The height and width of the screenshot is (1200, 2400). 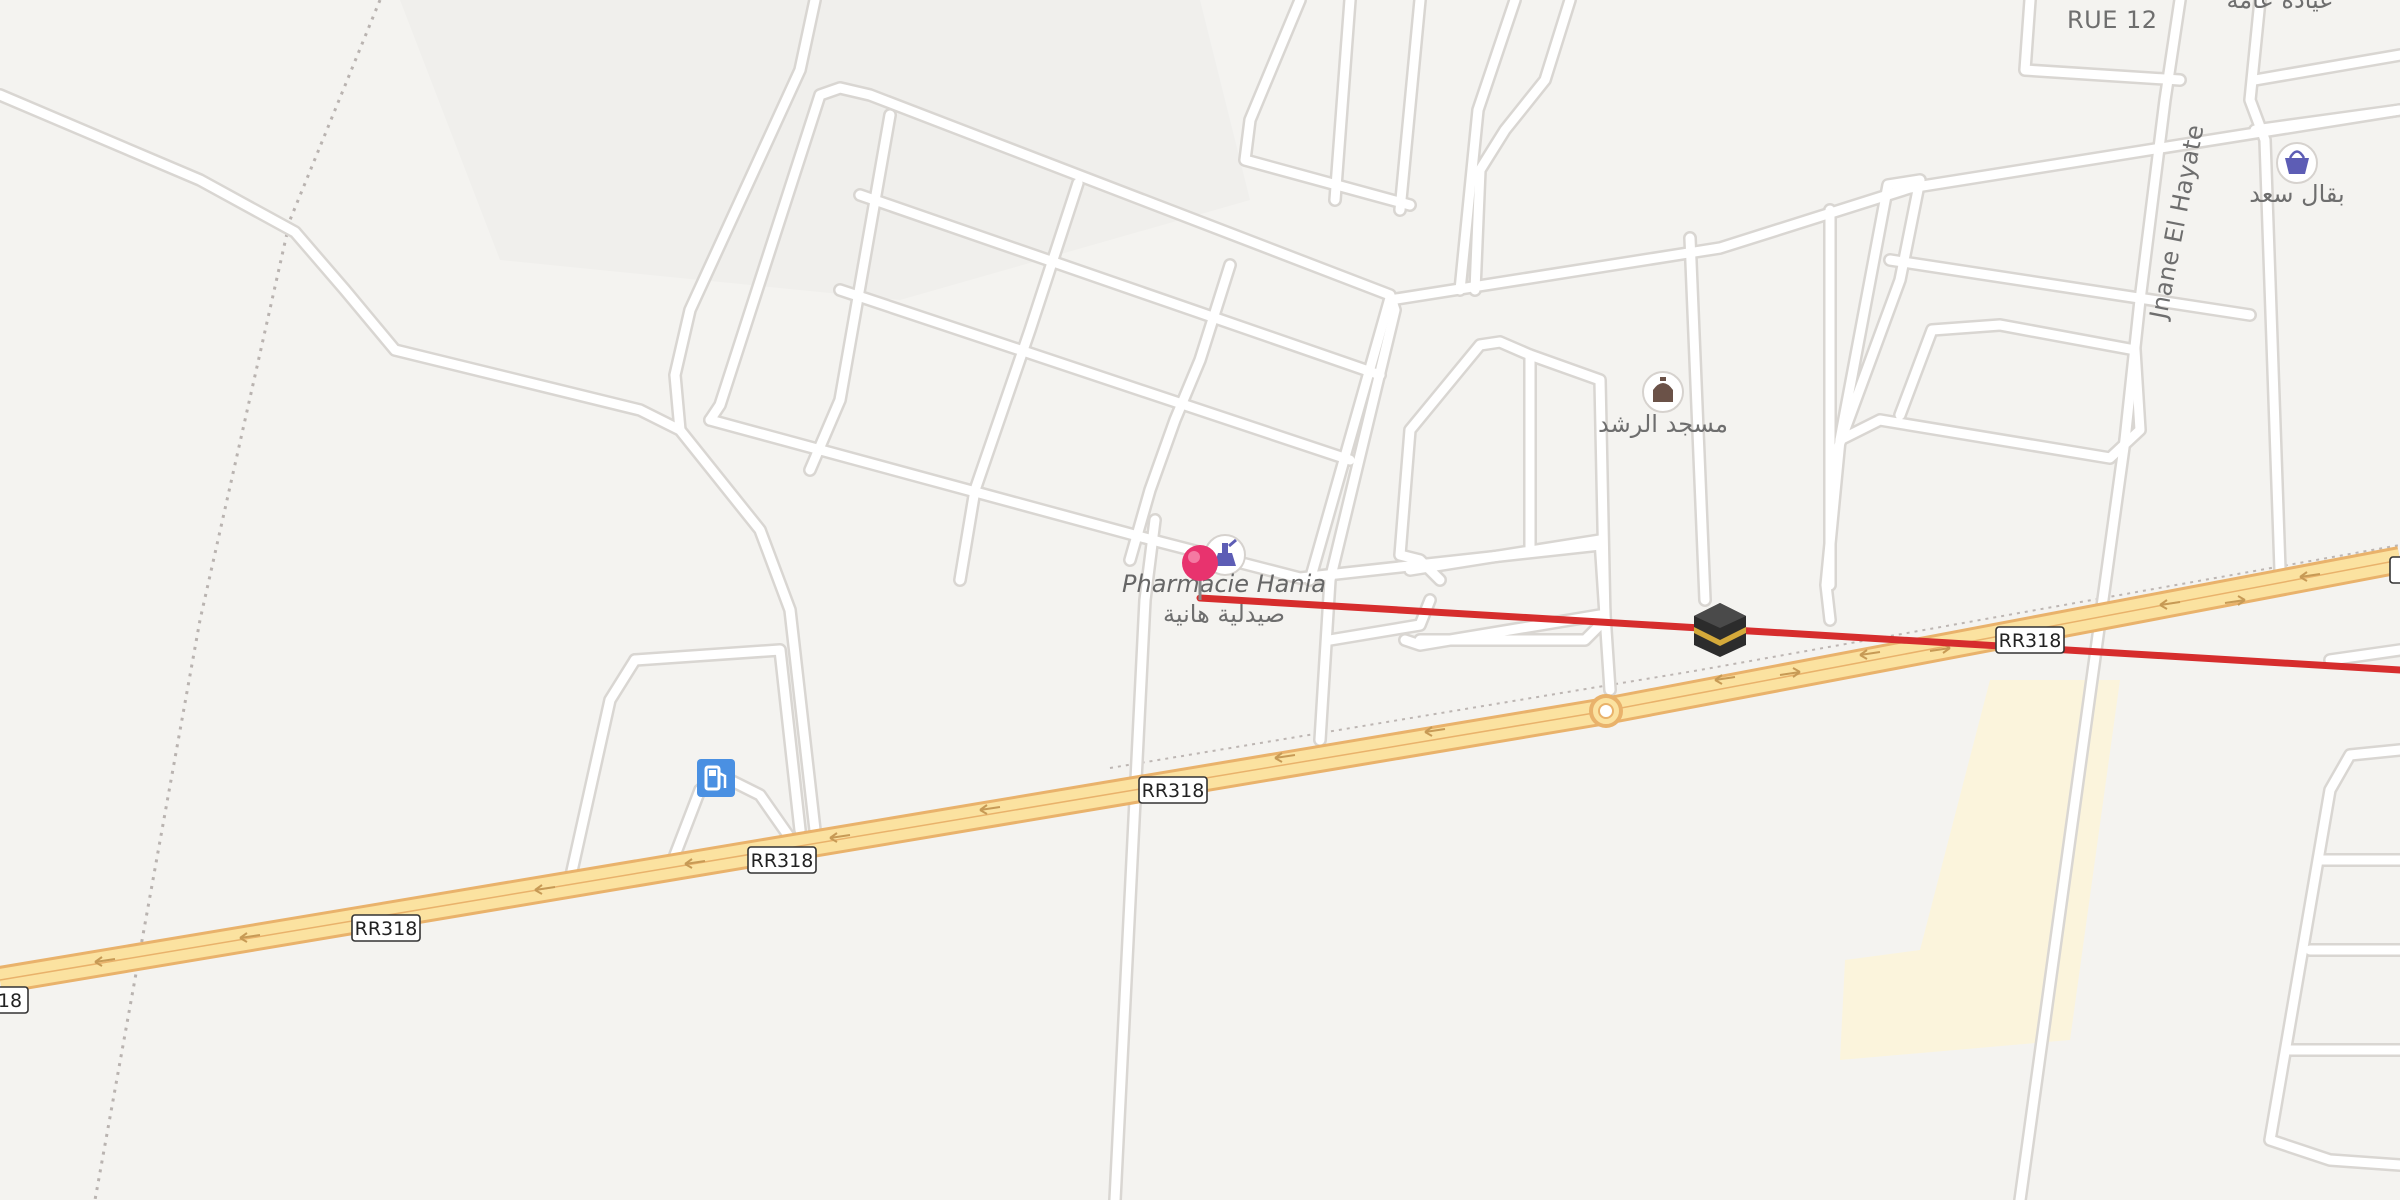 I want to click on mosque-label: مسجد الرشد, so click(x=1663, y=424).